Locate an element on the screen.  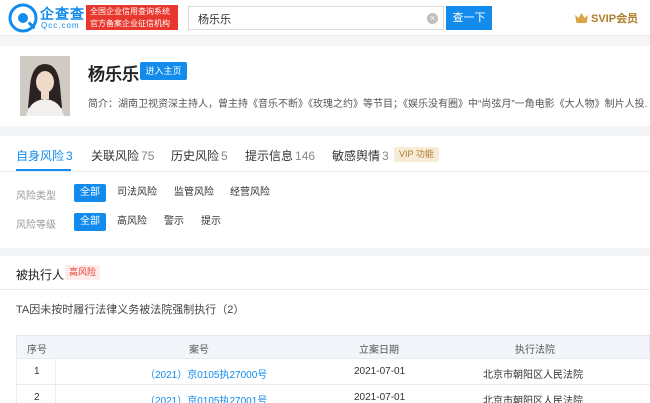
case-number-link: （2021）京0105执27001号 is located at coordinates (206, 397).